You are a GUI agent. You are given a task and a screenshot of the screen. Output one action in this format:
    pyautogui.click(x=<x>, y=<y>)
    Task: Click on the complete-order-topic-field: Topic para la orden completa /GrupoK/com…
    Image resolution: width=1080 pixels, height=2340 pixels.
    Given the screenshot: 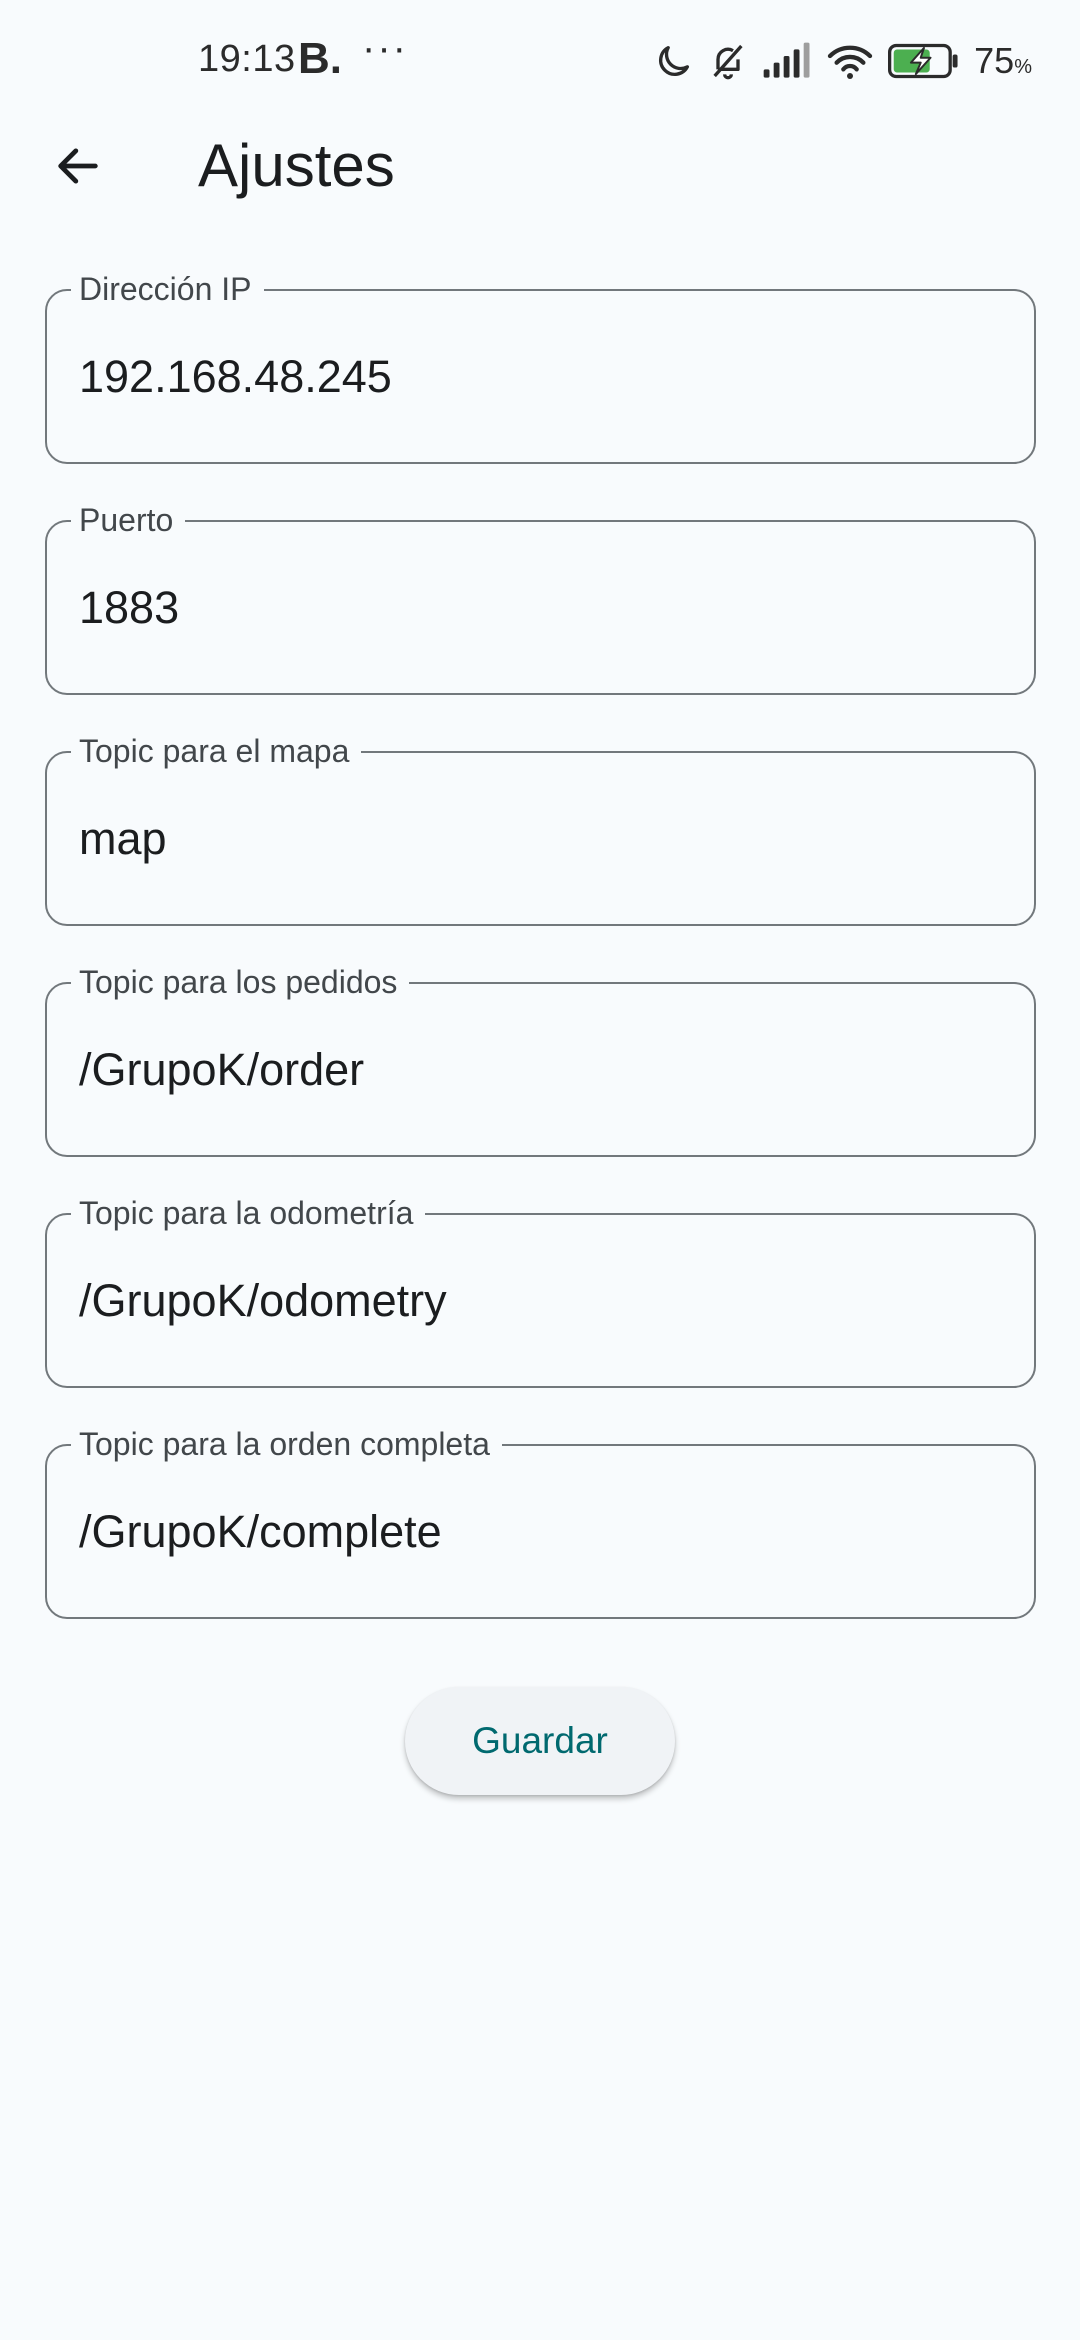 What is the action you would take?
    pyautogui.click(x=540, y=1521)
    